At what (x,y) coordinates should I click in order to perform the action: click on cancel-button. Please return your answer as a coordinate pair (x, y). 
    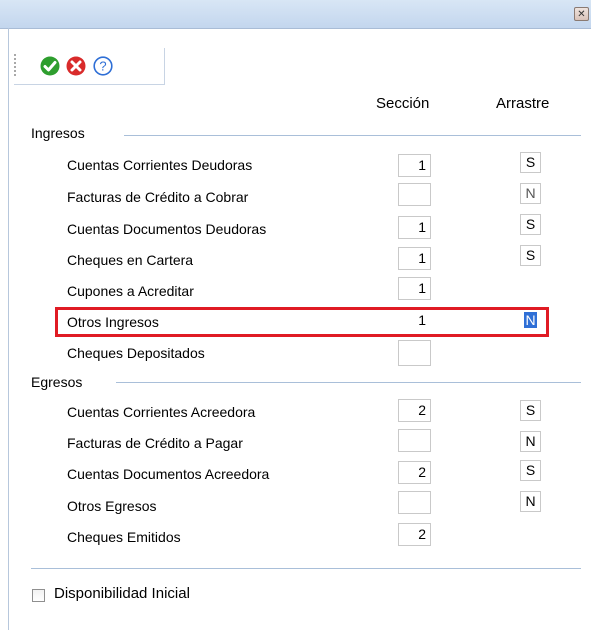
    Looking at the image, I should click on (76, 66).